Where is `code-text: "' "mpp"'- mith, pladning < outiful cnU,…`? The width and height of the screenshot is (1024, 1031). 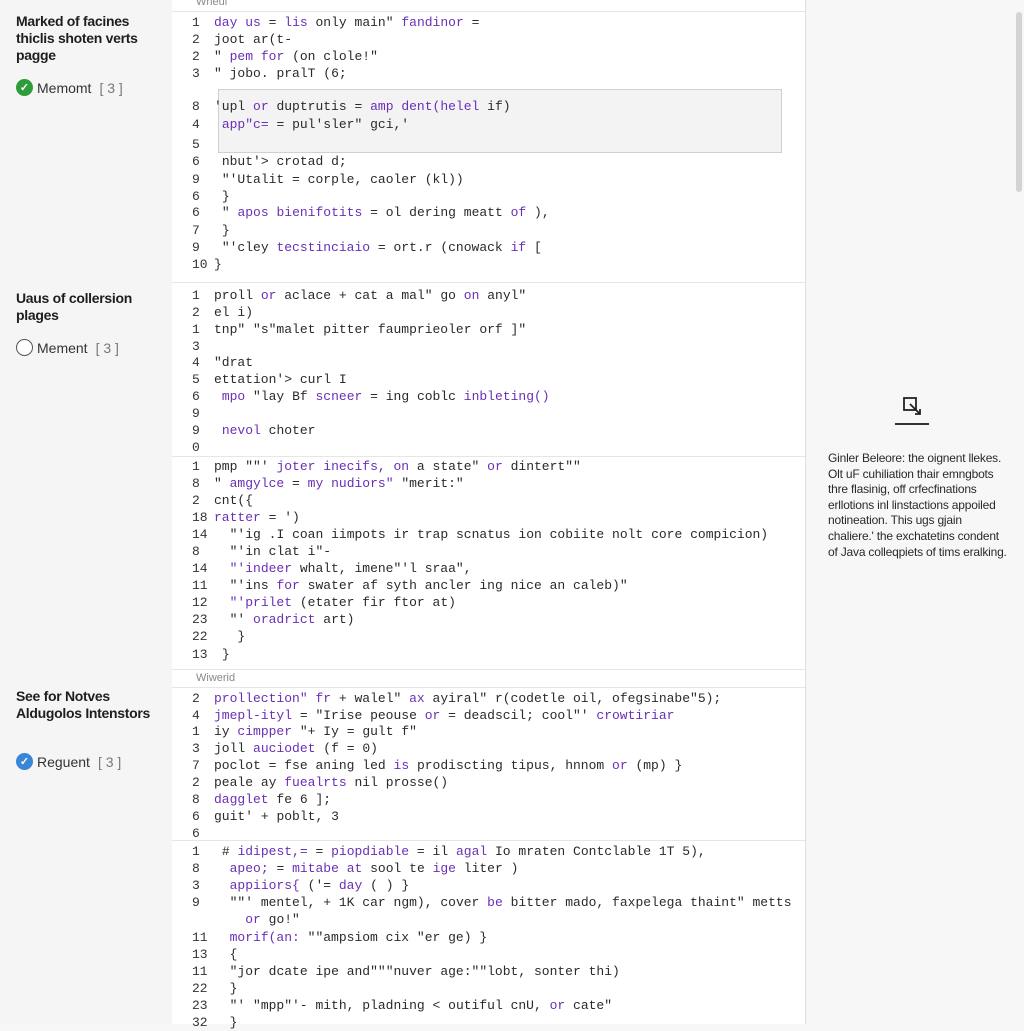
code-text: "' "mpp"'- mith, pladning < outiful cnU,… is located at coordinates (421, 1005).